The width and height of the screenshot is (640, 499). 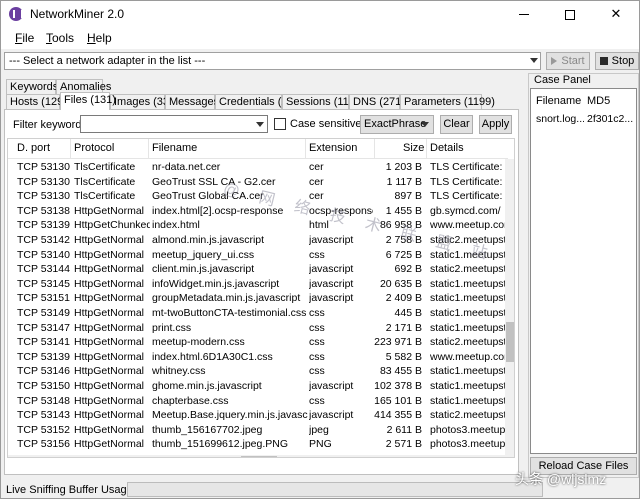 What do you see at coordinates (43, 225) in the screenshot?
I see `cell-dport: TCP 53139` at bounding box center [43, 225].